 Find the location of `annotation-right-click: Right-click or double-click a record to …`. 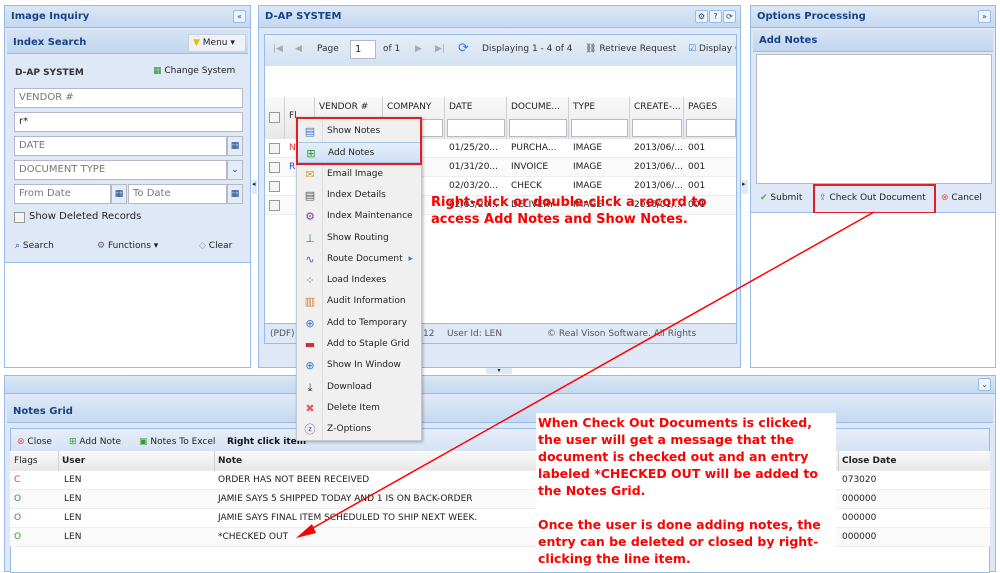

annotation-right-click: Right-click or double-click a record to … is located at coordinates (569, 211).